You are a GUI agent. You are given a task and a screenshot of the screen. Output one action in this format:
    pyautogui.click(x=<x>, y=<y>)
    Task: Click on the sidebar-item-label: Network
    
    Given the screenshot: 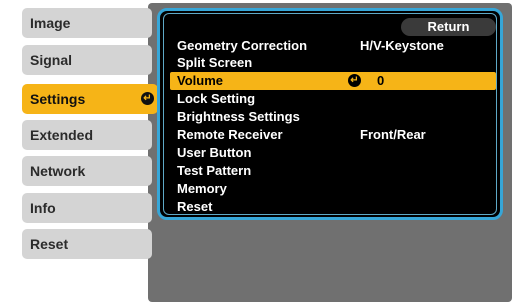 What is the action you would take?
    pyautogui.click(x=58, y=171)
    